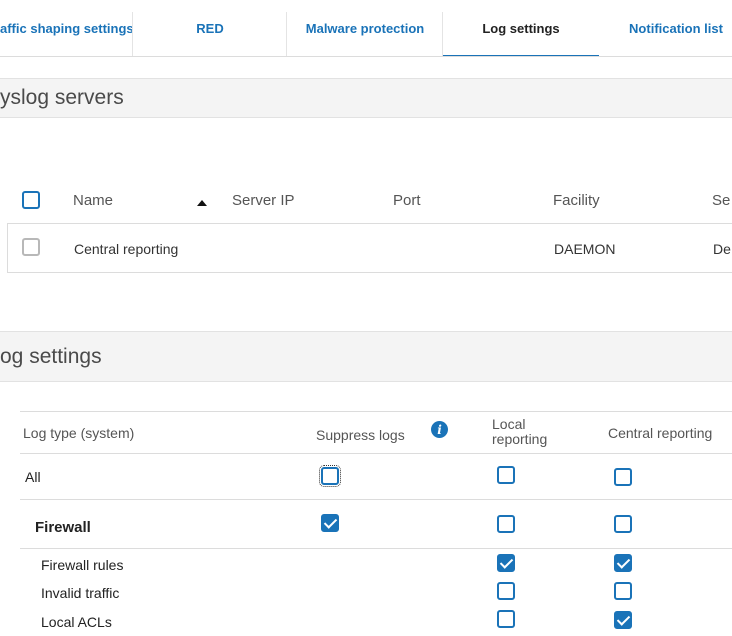 Image resolution: width=732 pixels, height=636 pixels. What do you see at coordinates (623, 620) in the screenshot?
I see `central-local-acls-checkbox` at bounding box center [623, 620].